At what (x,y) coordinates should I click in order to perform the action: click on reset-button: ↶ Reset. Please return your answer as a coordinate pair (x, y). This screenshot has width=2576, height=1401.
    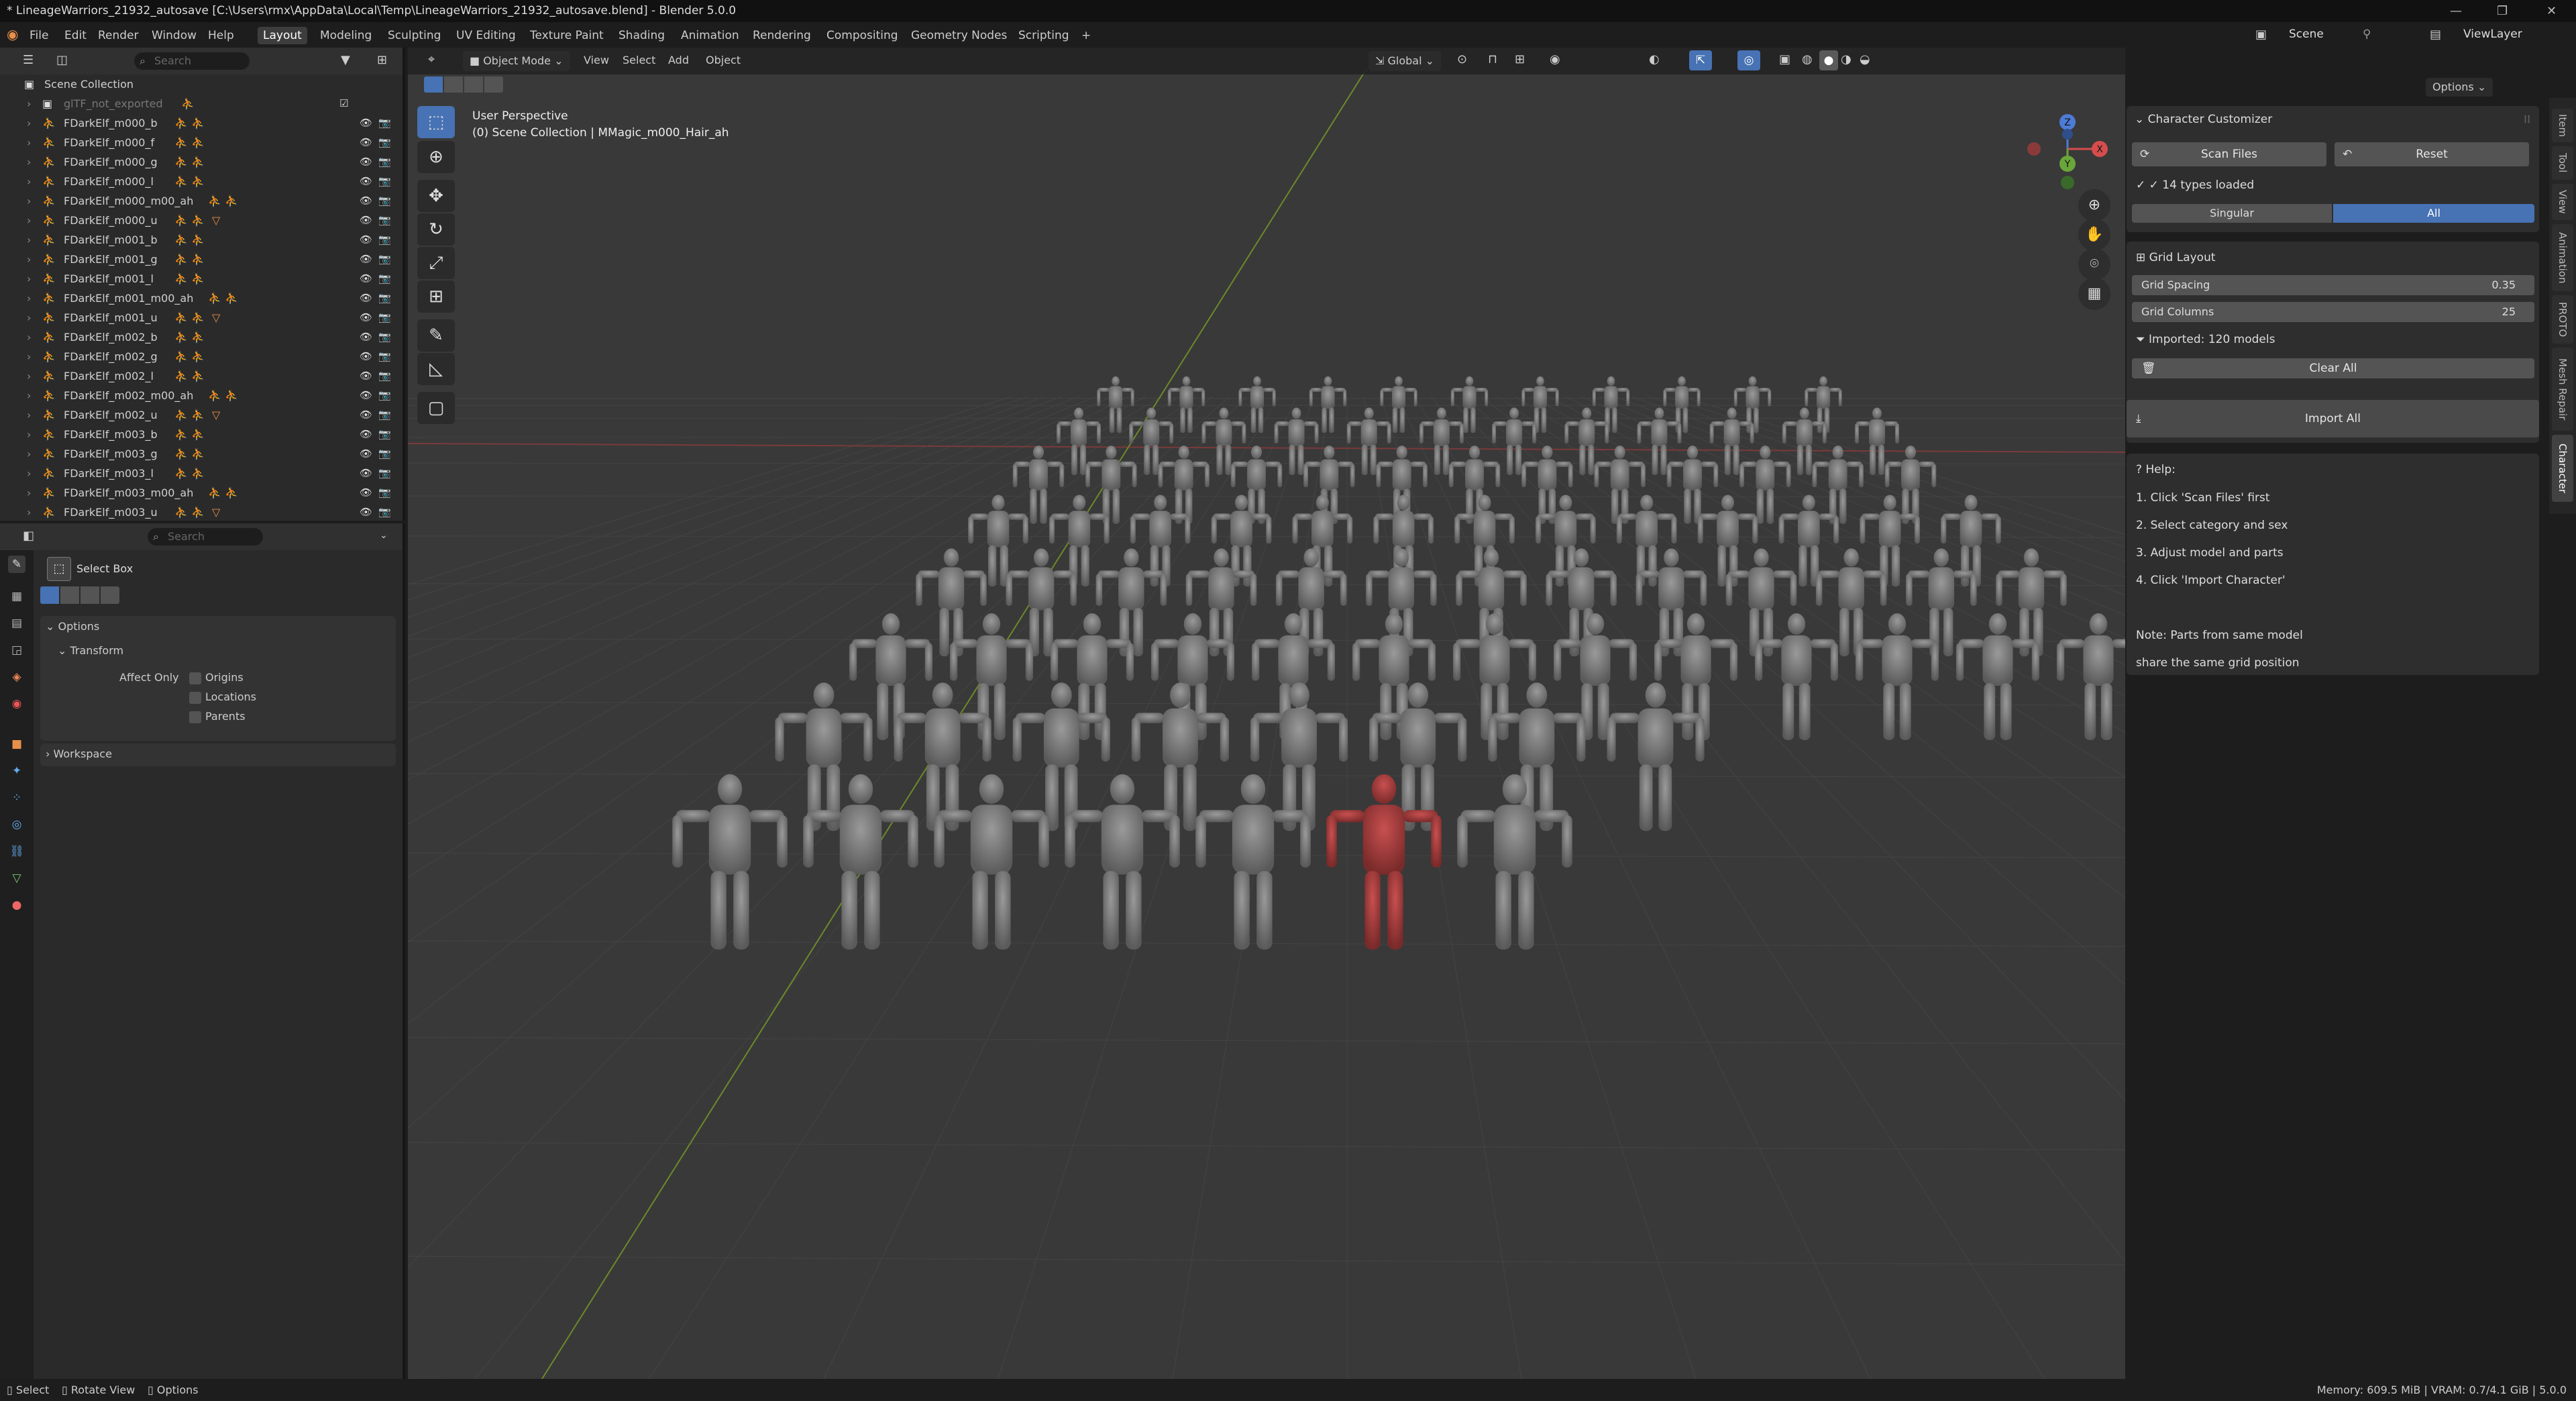
    Looking at the image, I should click on (2431, 154).